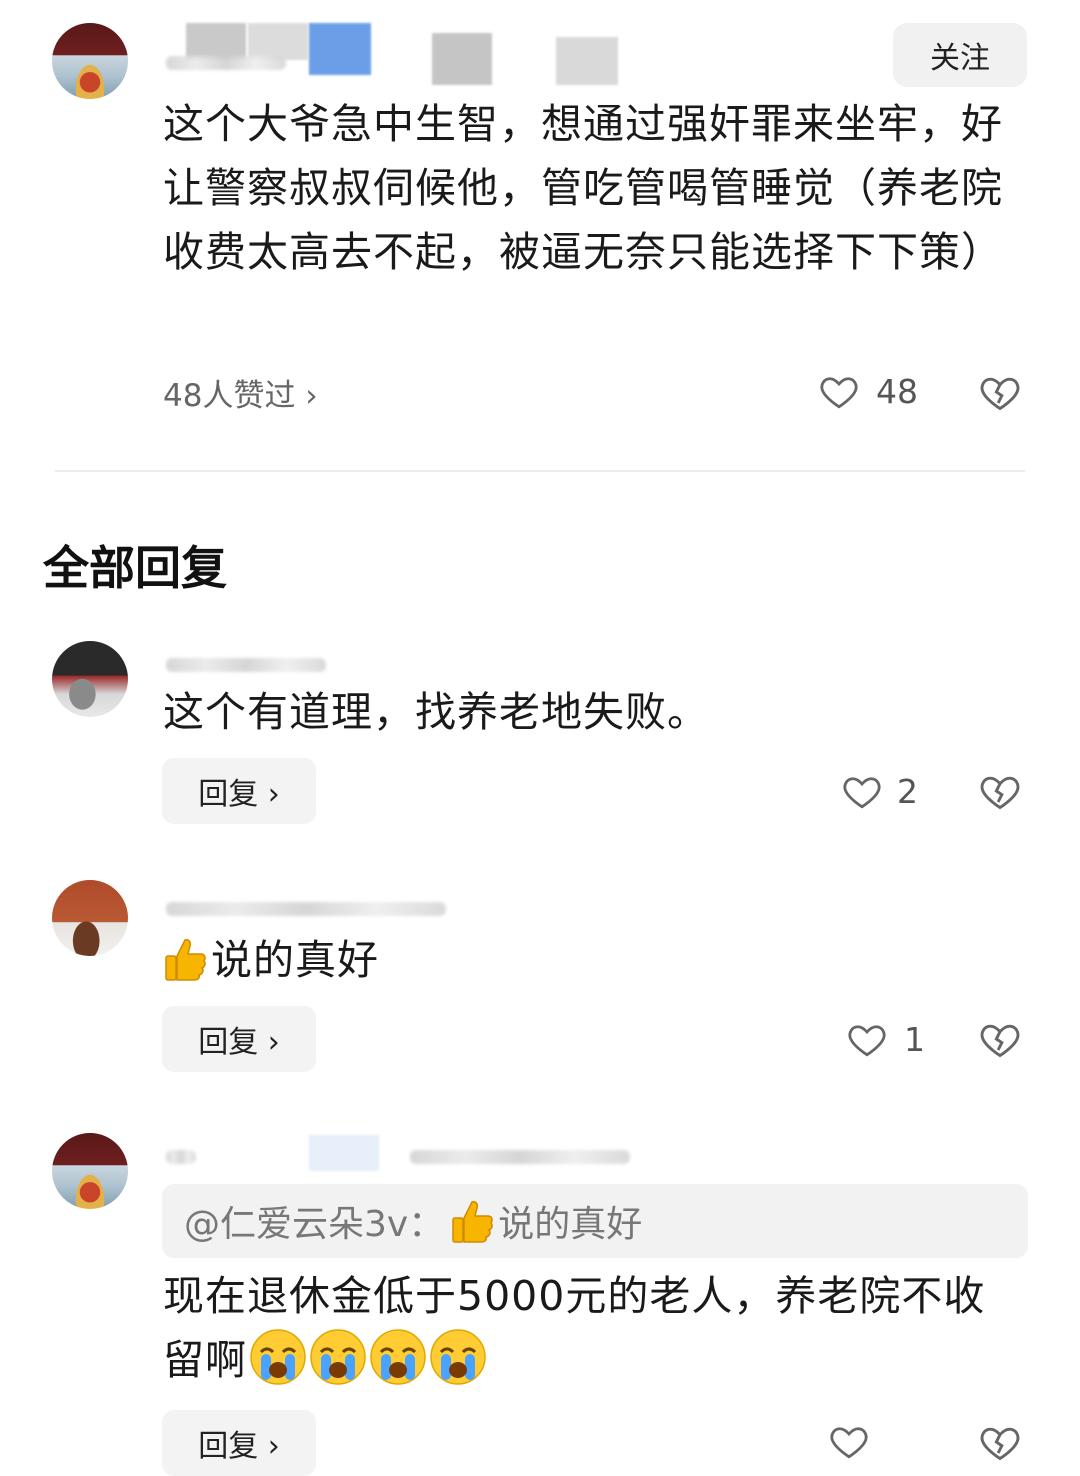 The height and width of the screenshot is (1476, 1080). Describe the element at coordinates (570, 1224) in the screenshot. I see `quote-text: 说的真好` at that location.